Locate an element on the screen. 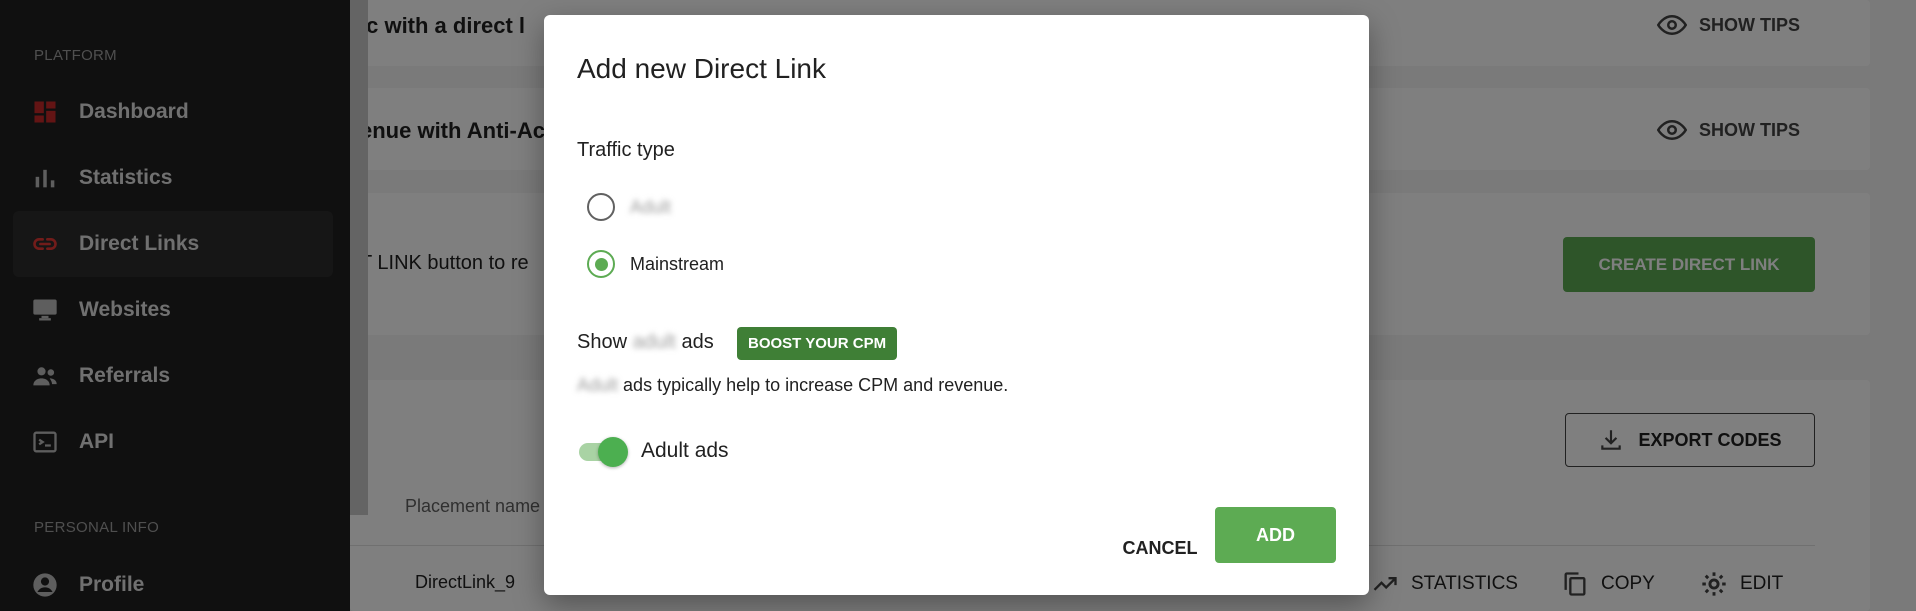  adult-ads-toggle is located at coordinates (603, 451).